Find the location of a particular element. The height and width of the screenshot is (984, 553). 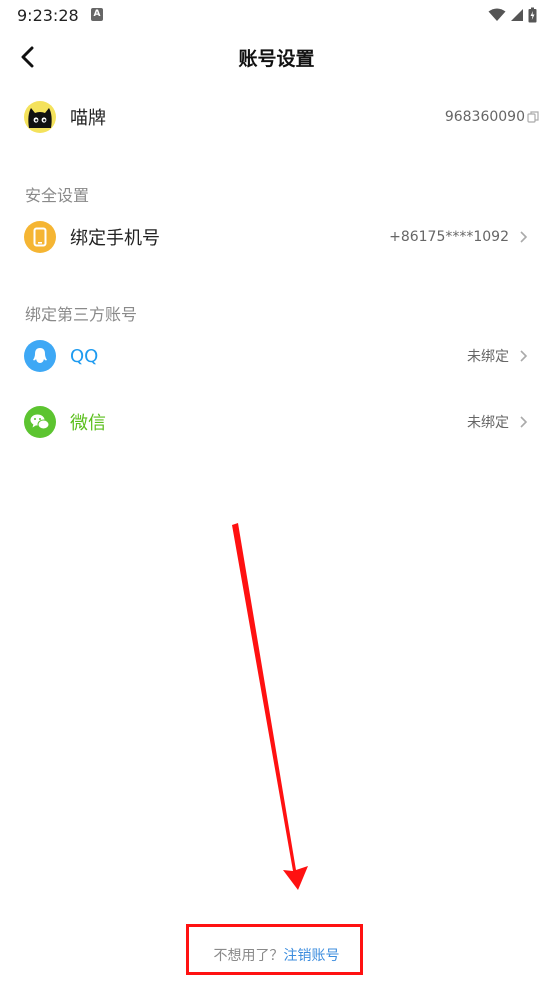

annotation-arrow is located at coordinates (270, 706).